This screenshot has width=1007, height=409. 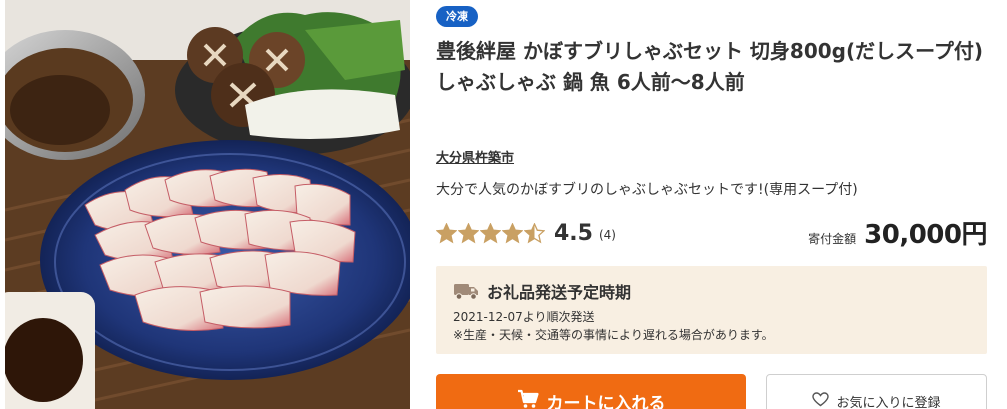 What do you see at coordinates (606, 401) in the screenshot?
I see `add-to-cart-label: カートに入れる` at bounding box center [606, 401].